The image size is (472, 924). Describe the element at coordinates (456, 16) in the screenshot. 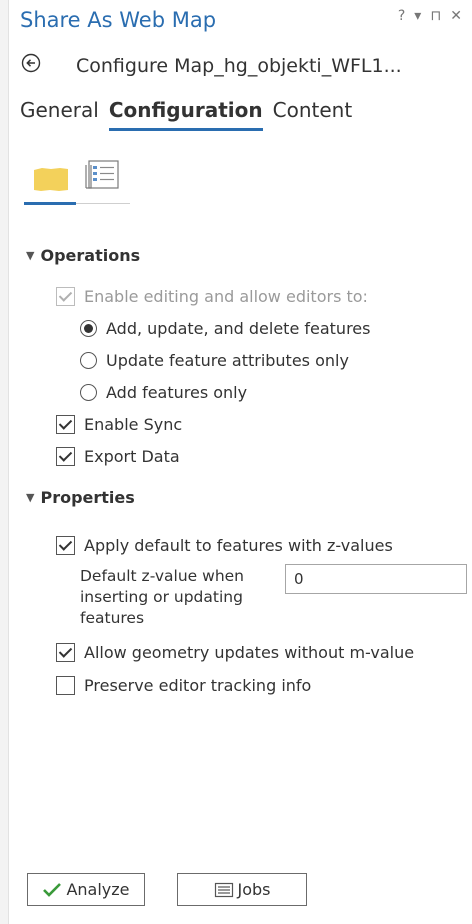

I see `close-icon: ✕` at that location.